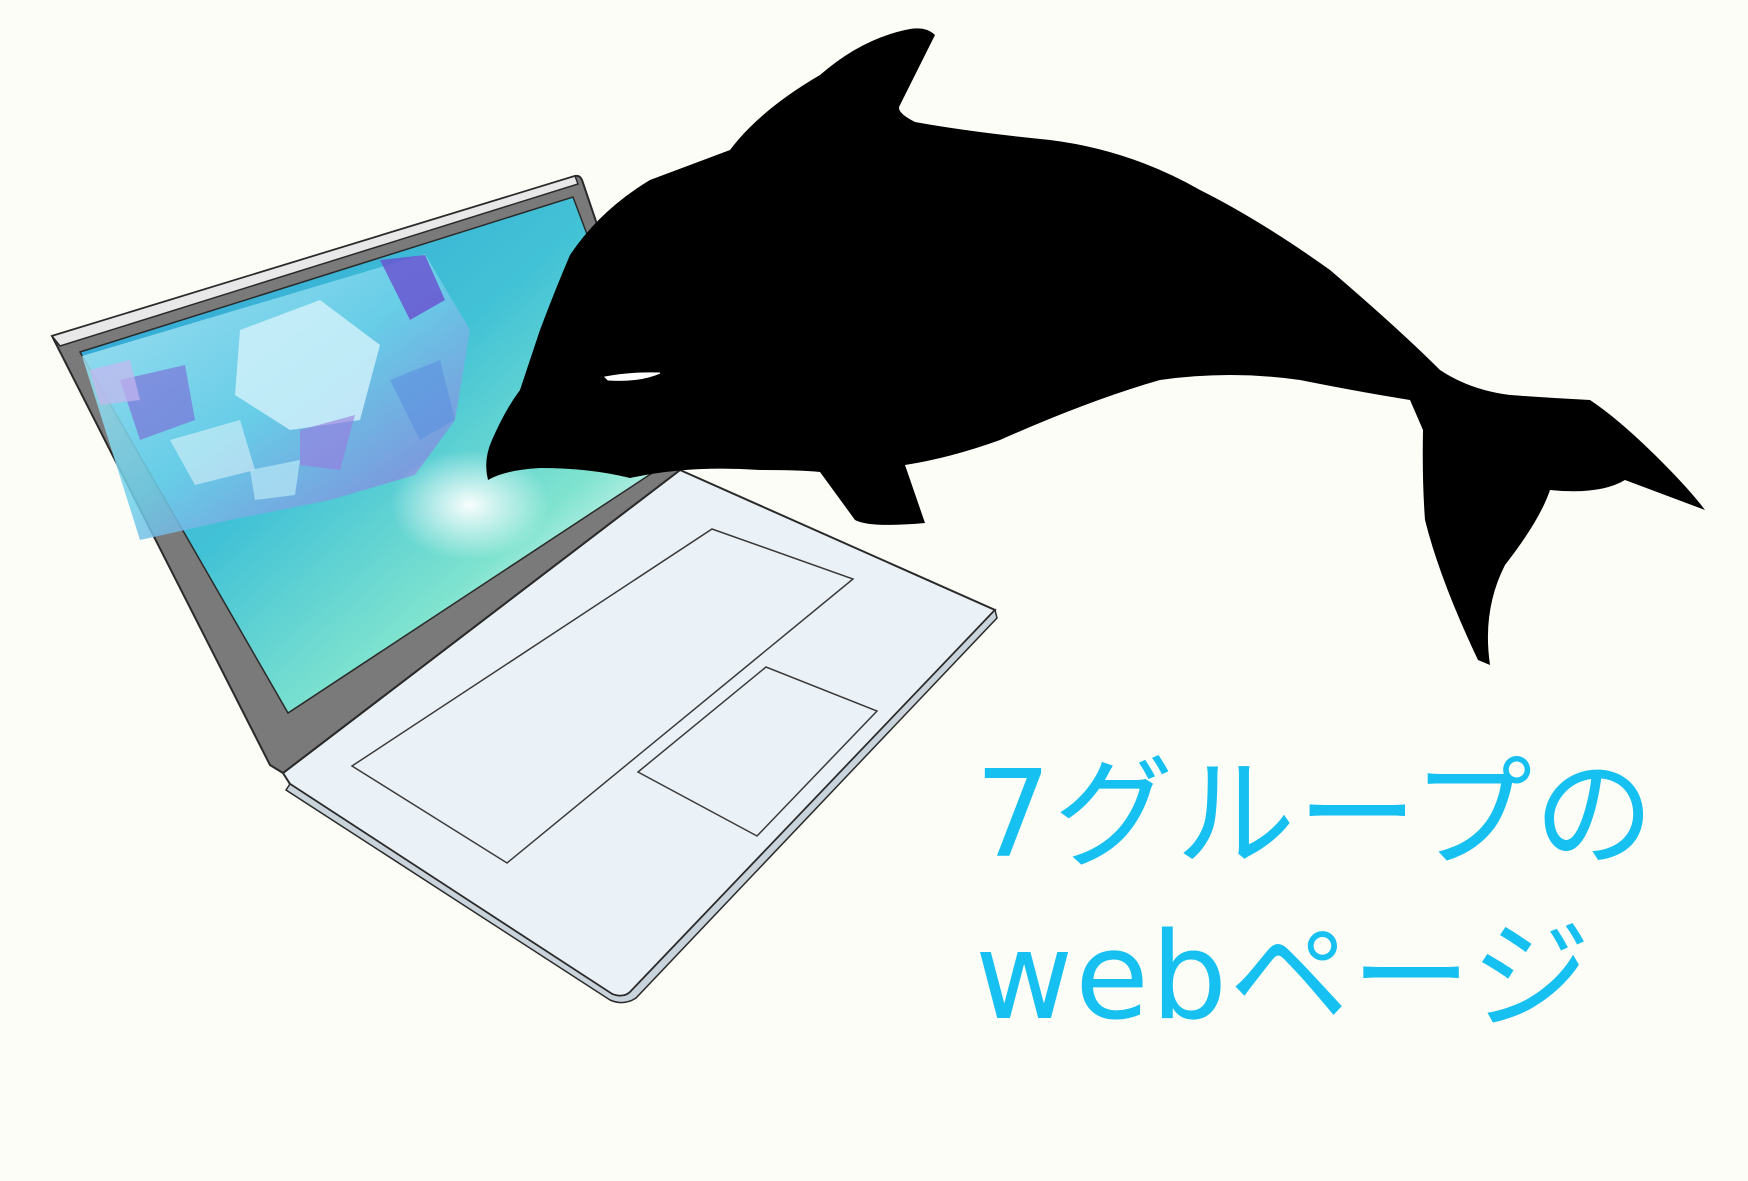 Image resolution: width=1748 pixels, height=1181 pixels. Describe the element at coordinates (1325, 897) in the screenshot. I see `page-caption: 7グループの webページ` at that location.